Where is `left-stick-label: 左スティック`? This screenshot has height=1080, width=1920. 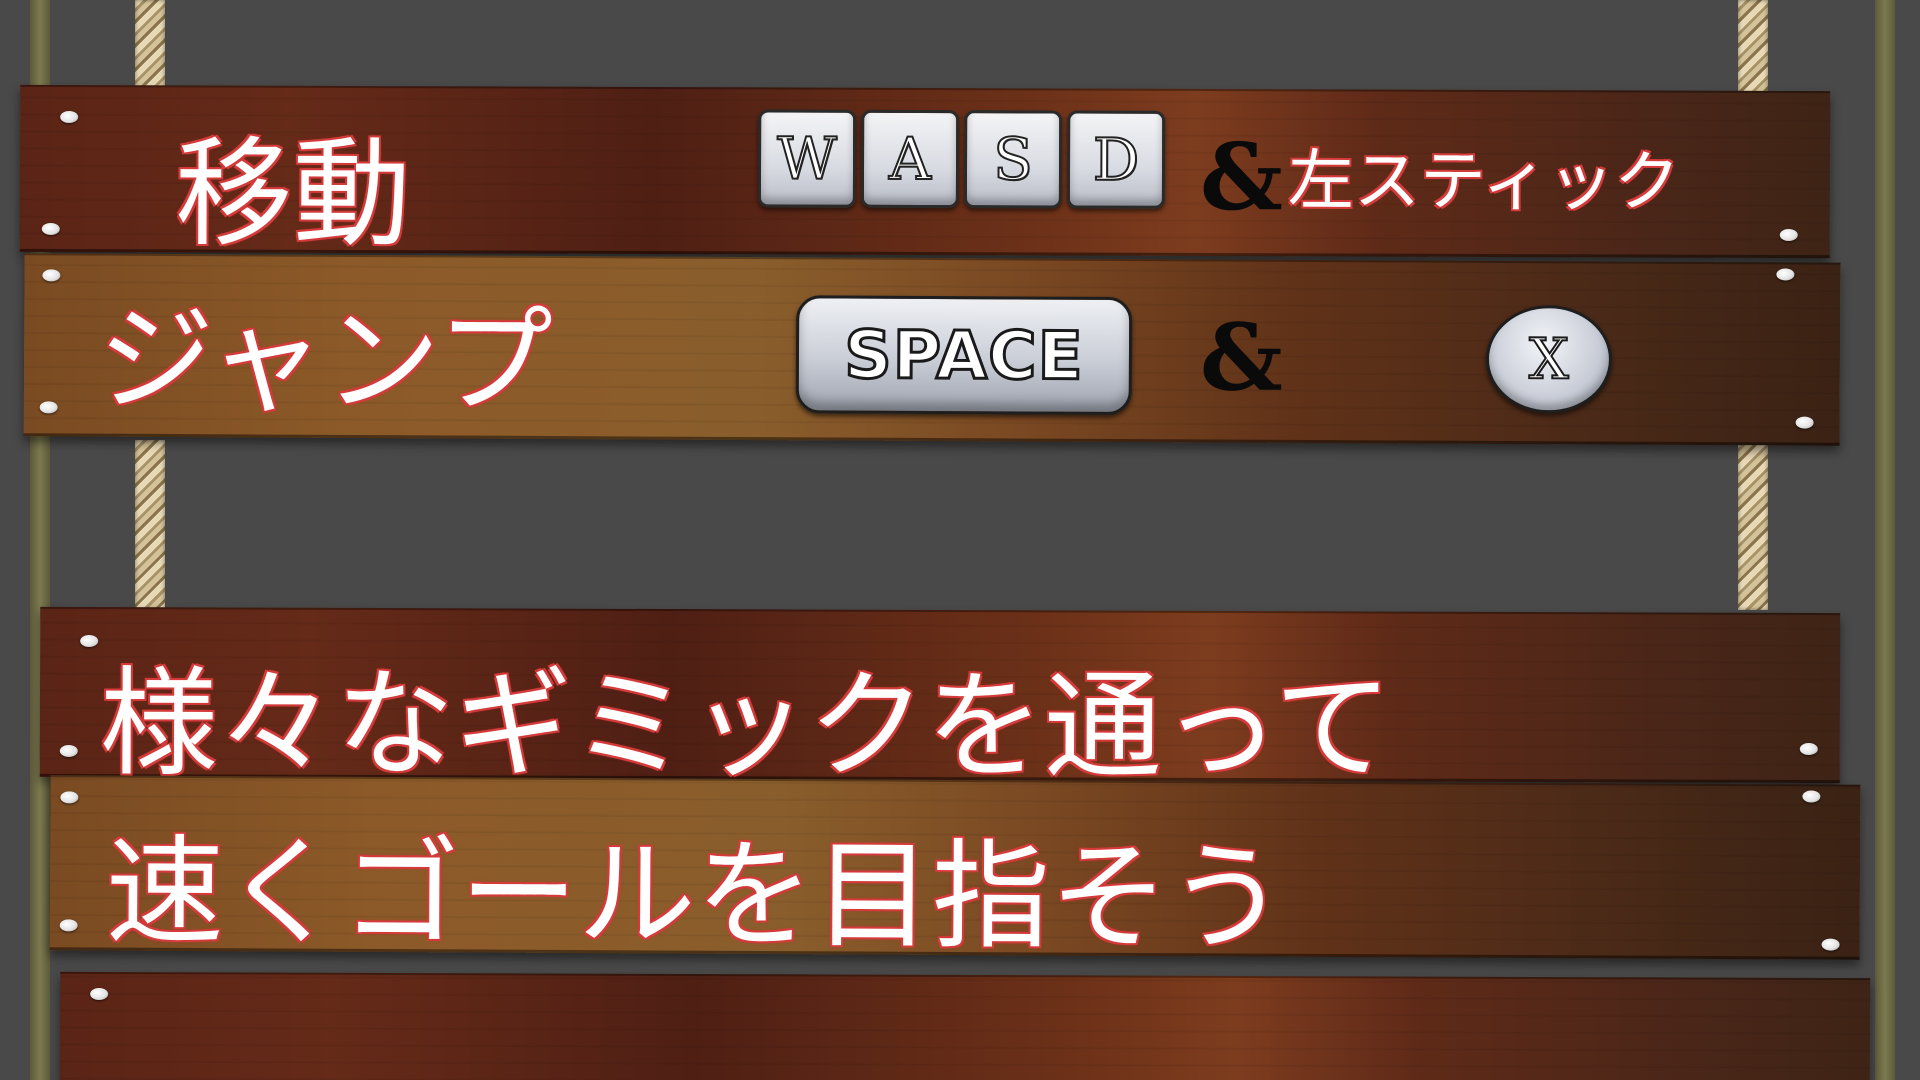 left-stick-label: 左スティック is located at coordinates (1484, 181).